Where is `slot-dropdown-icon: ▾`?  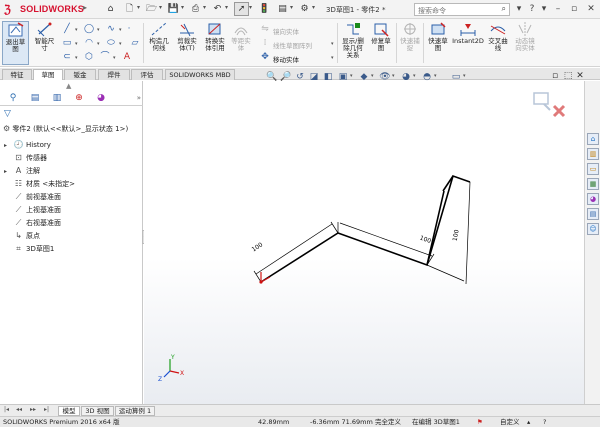 slot-dropdown-icon: ▾ is located at coordinates (76, 58).